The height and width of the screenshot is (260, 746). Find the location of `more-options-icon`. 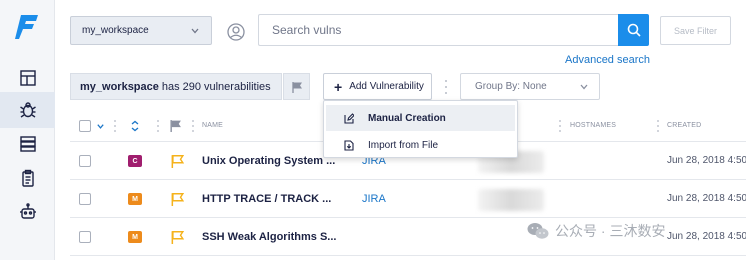

more-options-icon is located at coordinates (445, 87).